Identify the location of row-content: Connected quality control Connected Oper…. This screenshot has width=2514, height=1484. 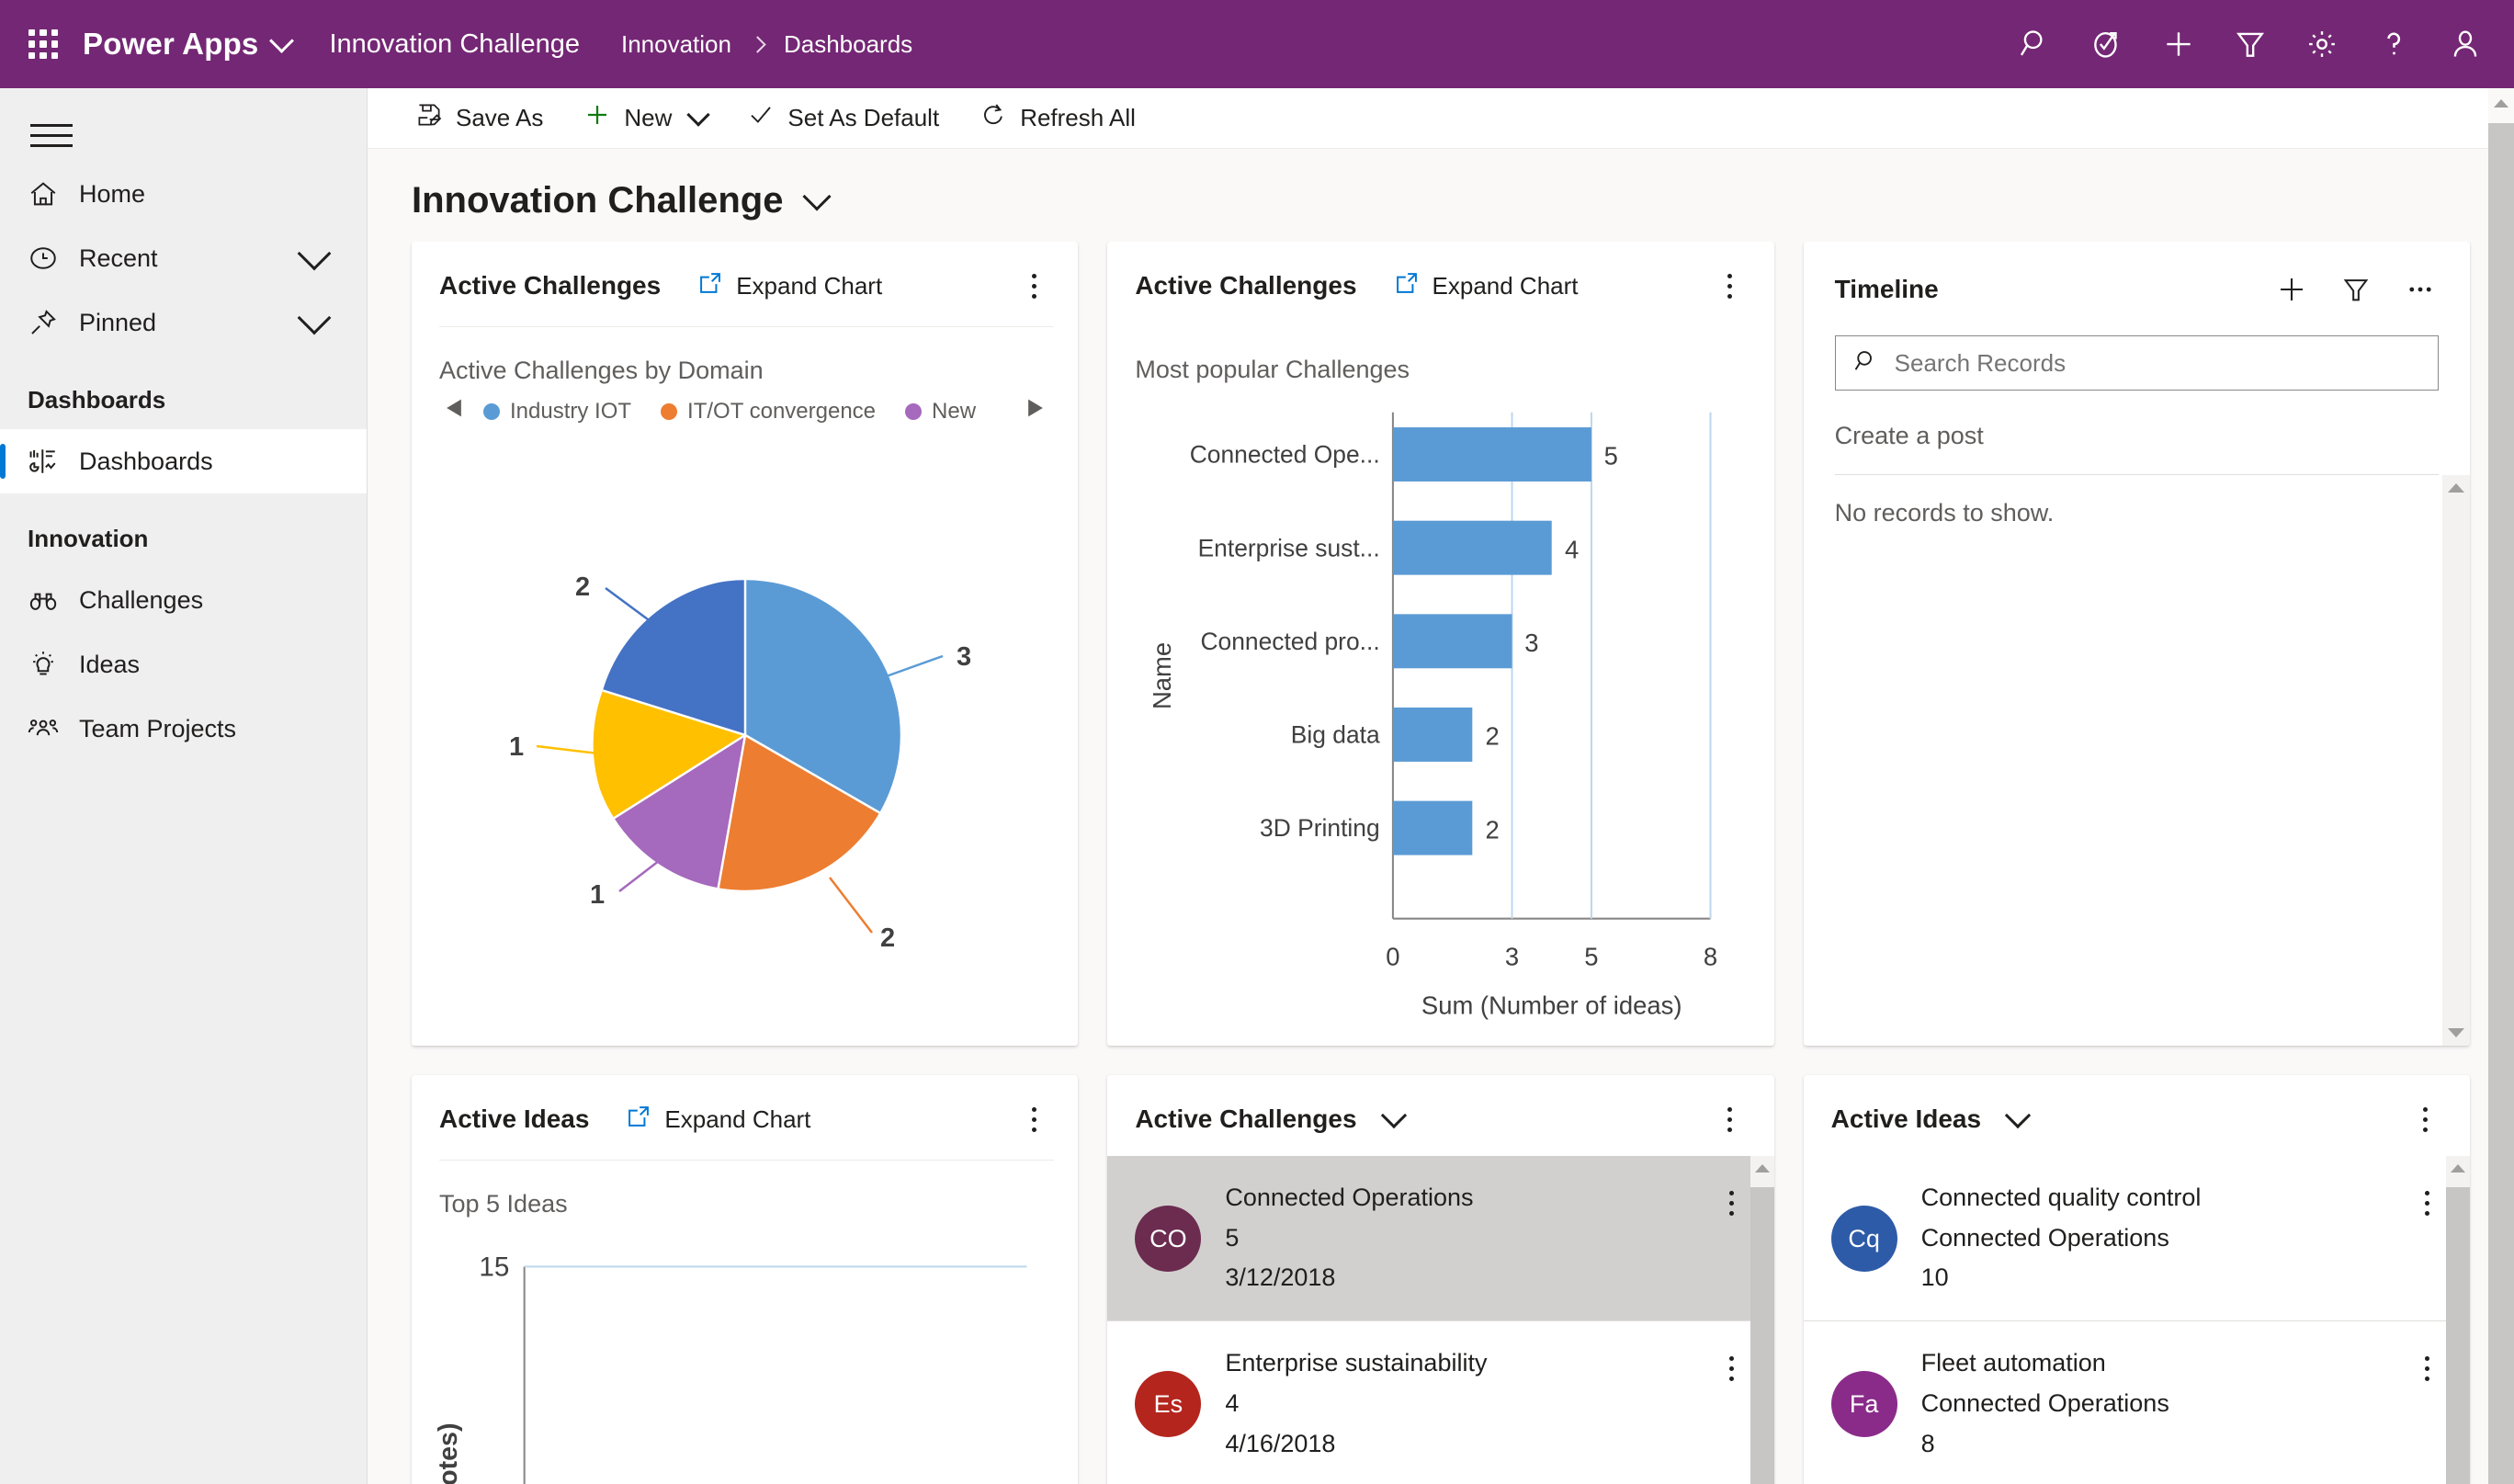
(2153, 1238).